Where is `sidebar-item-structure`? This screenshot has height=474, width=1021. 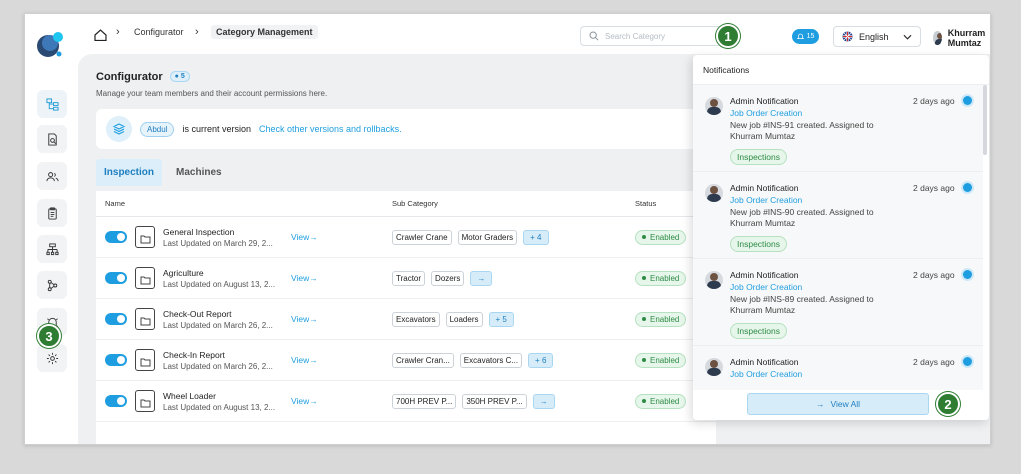
sidebar-item-structure is located at coordinates (52, 249).